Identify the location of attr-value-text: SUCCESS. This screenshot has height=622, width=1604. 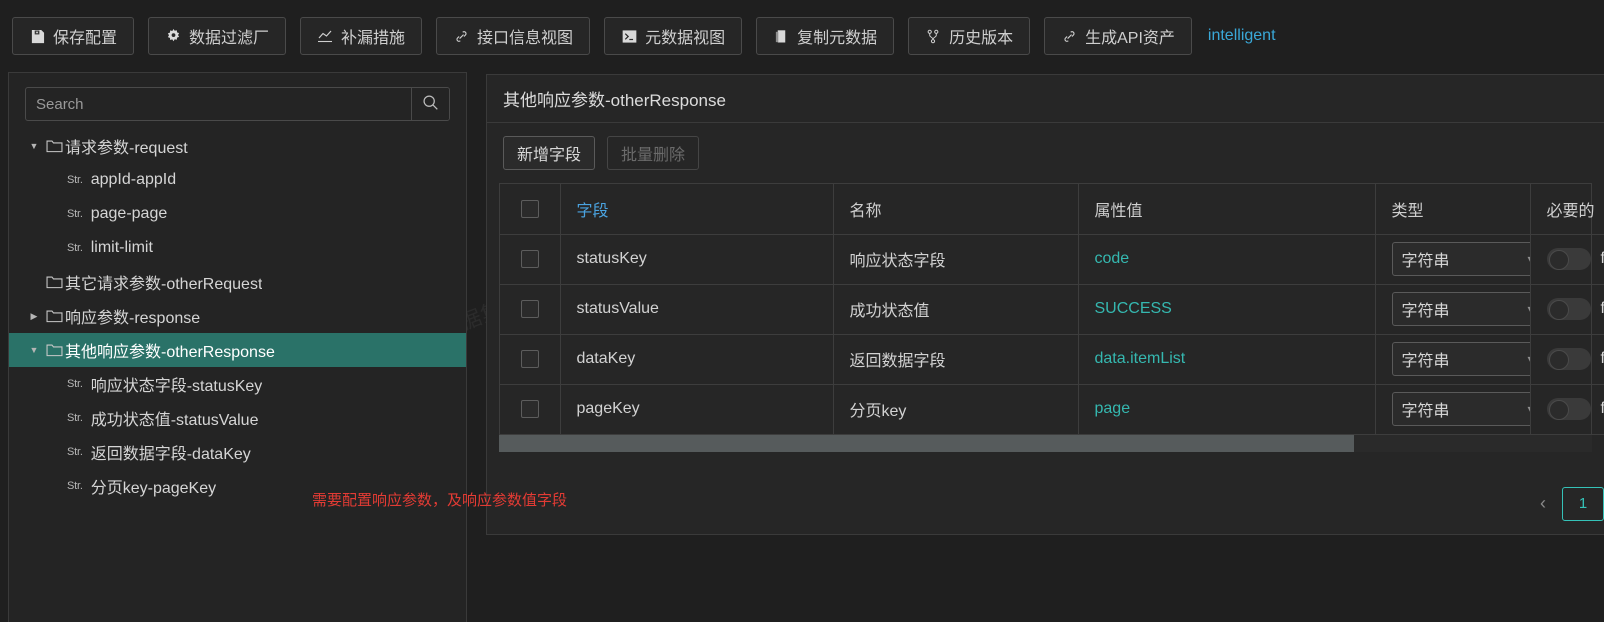
(1133, 308).